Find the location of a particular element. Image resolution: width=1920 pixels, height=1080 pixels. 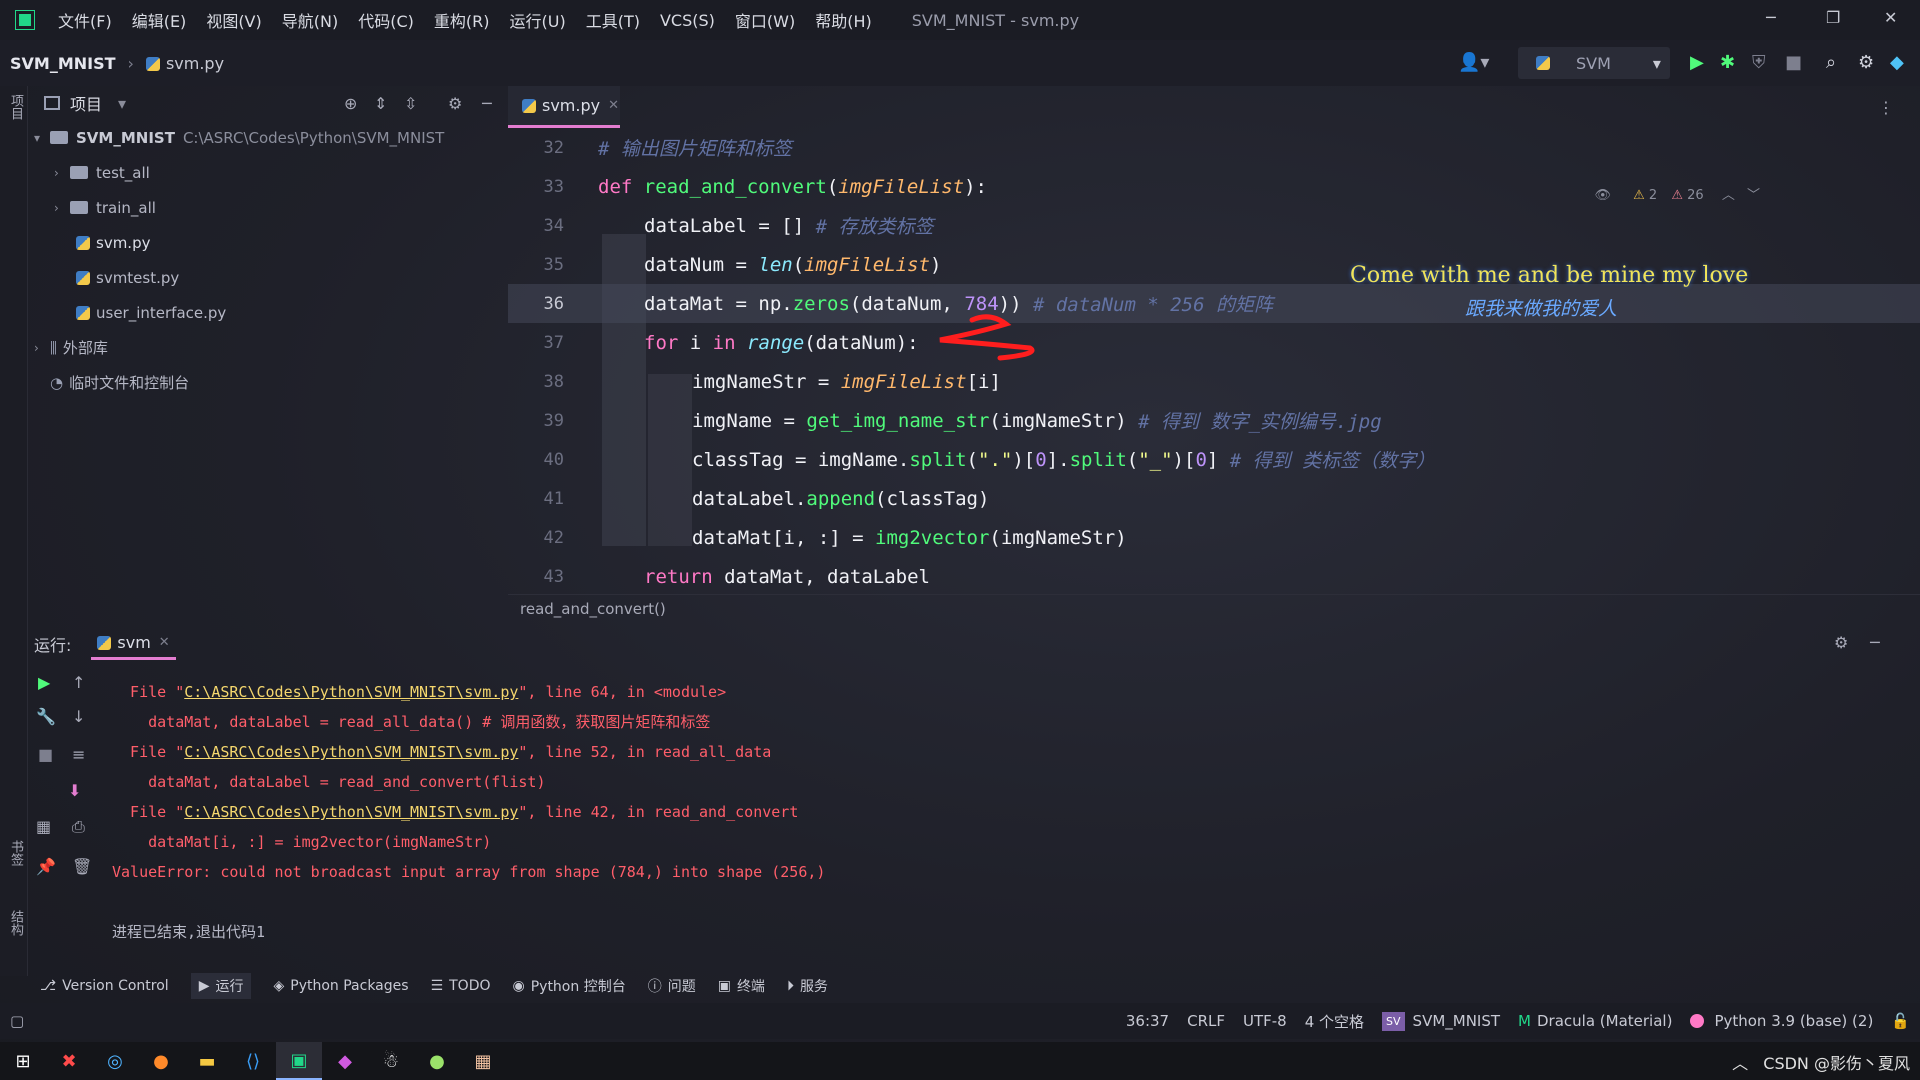

file-explorer-icon: ▬ is located at coordinates (207, 1061).